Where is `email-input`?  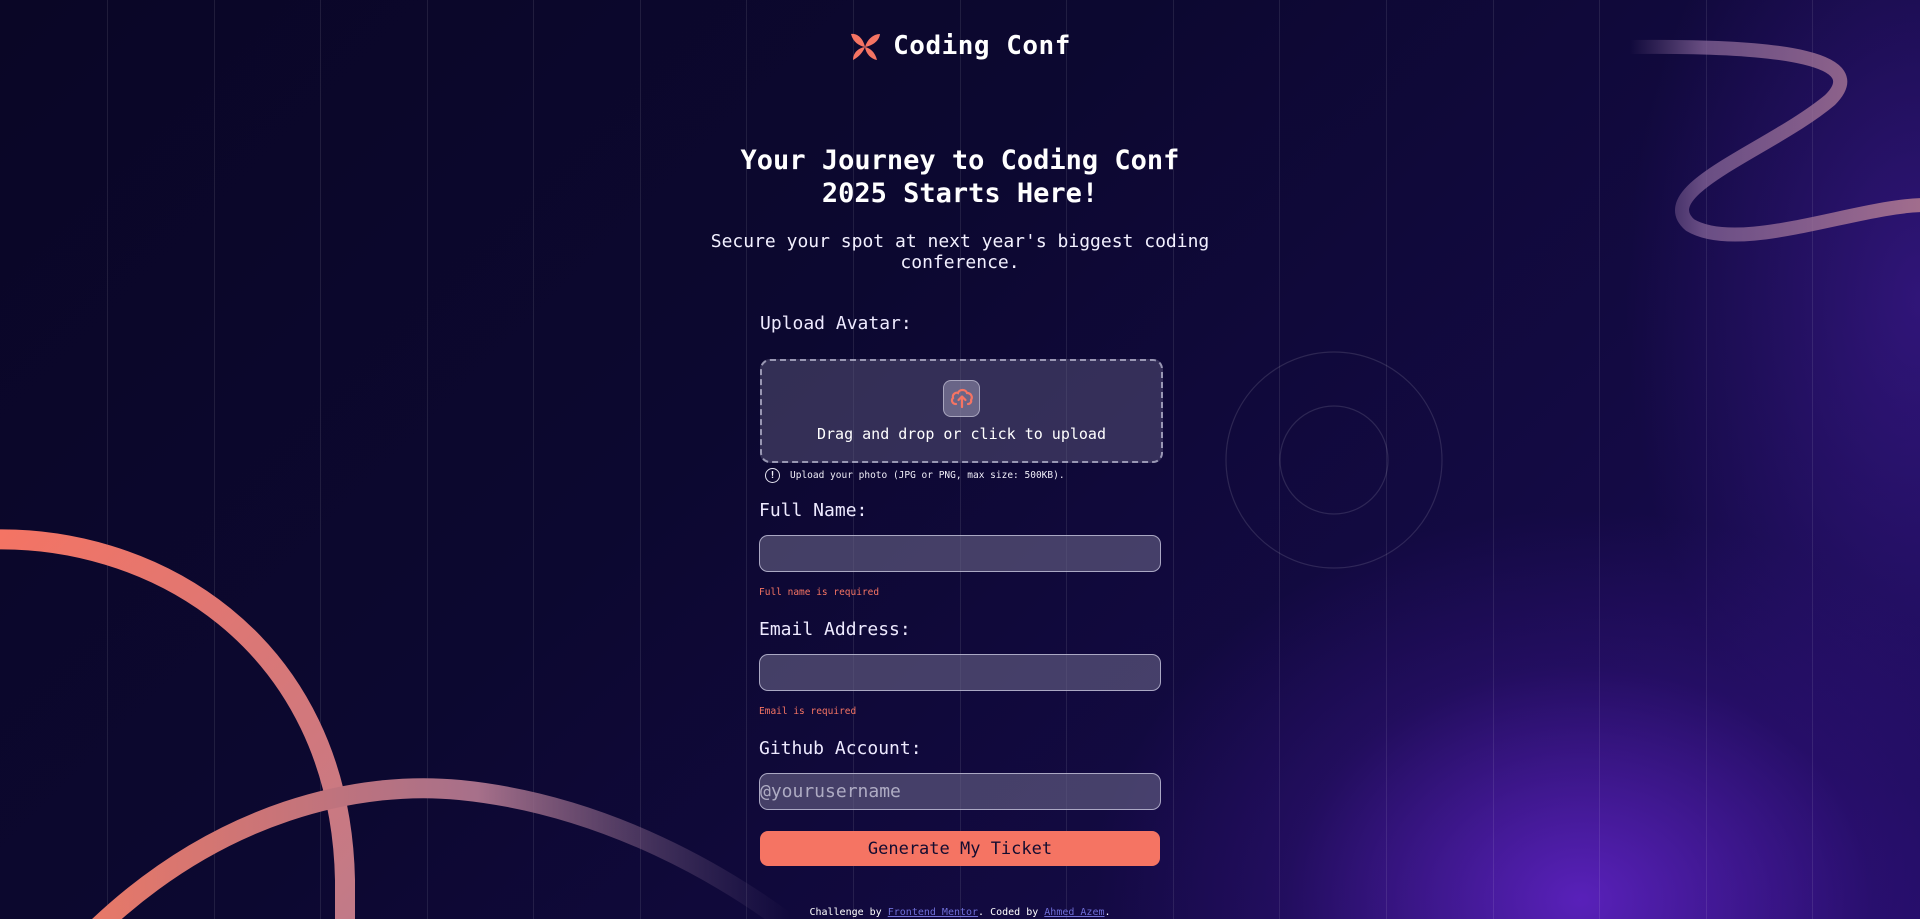 email-input is located at coordinates (960, 672).